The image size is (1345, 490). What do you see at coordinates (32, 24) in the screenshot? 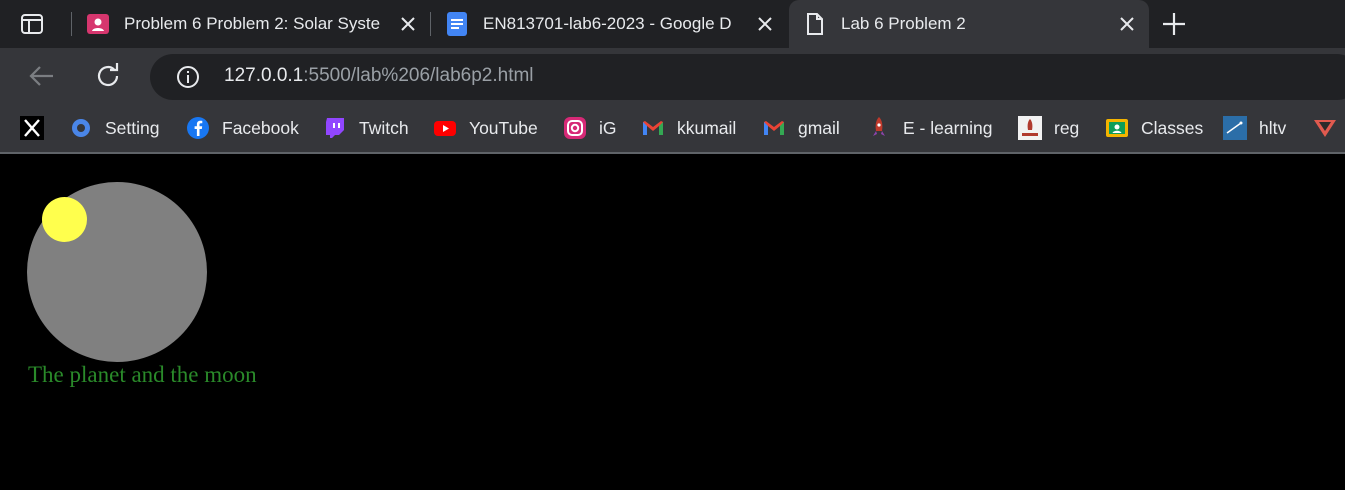
I see `tab-actions-icon` at bounding box center [32, 24].